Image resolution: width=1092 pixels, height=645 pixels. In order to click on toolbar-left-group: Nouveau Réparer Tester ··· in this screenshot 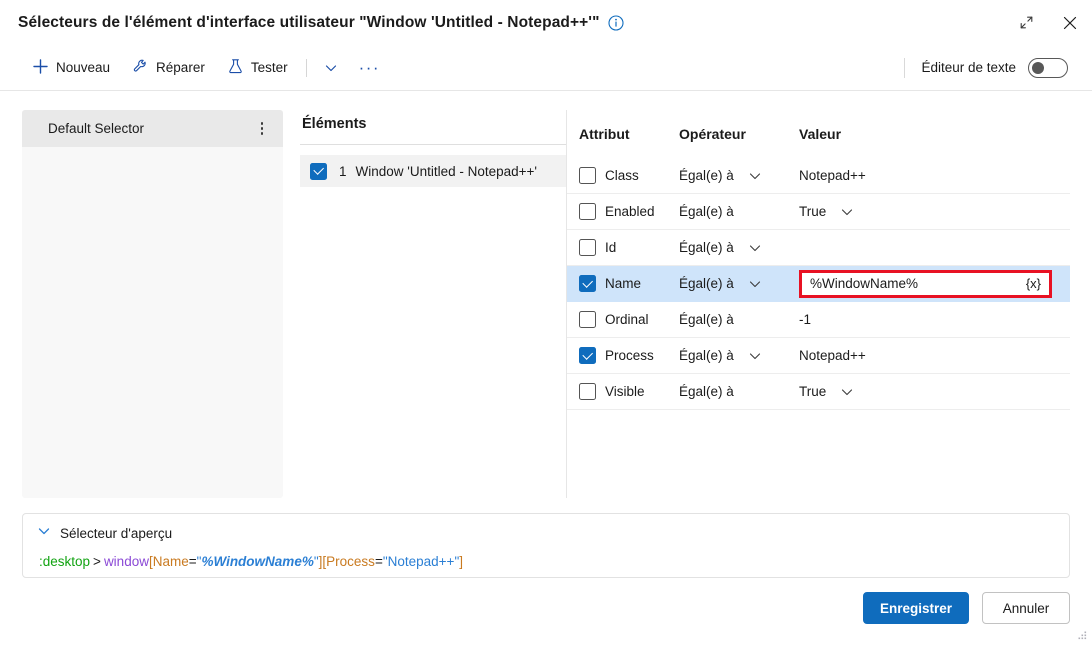, I will do `click(195, 68)`.